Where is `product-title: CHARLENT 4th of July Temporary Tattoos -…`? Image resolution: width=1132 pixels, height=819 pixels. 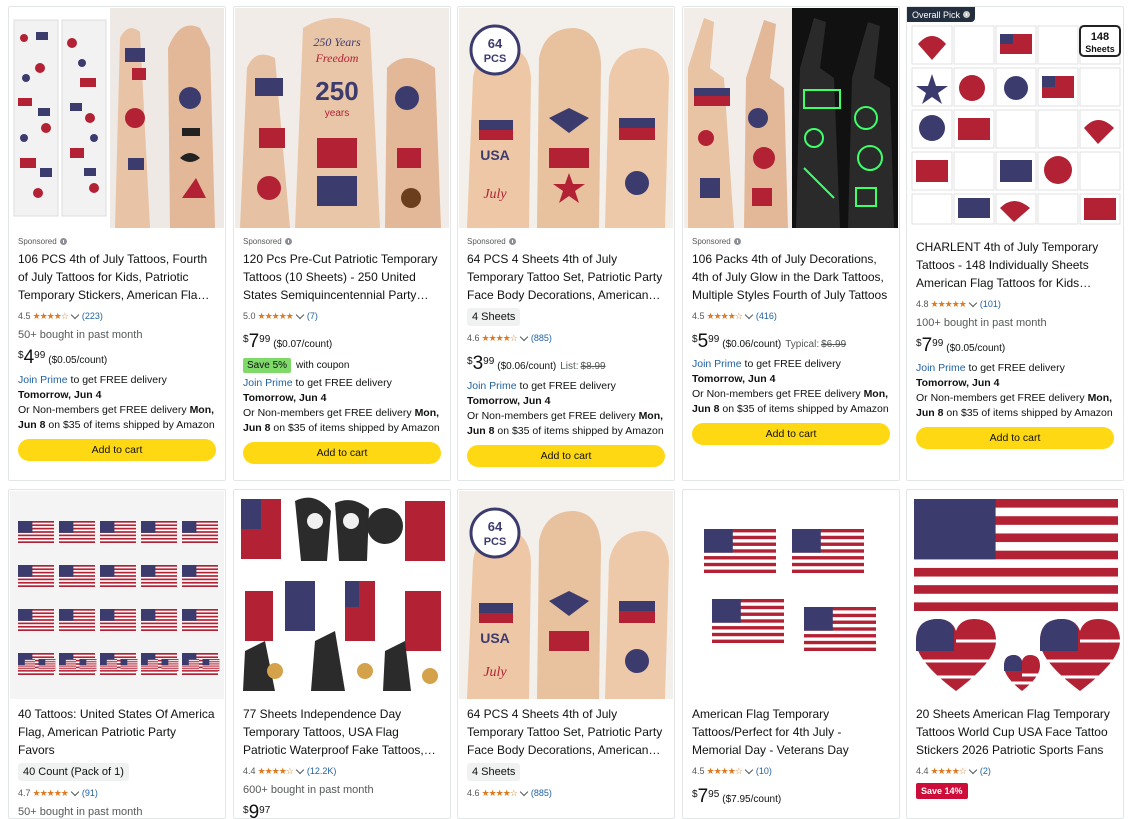 product-title: CHARLENT 4th of July Temporary Tattoos -… is located at coordinates (1015, 265).